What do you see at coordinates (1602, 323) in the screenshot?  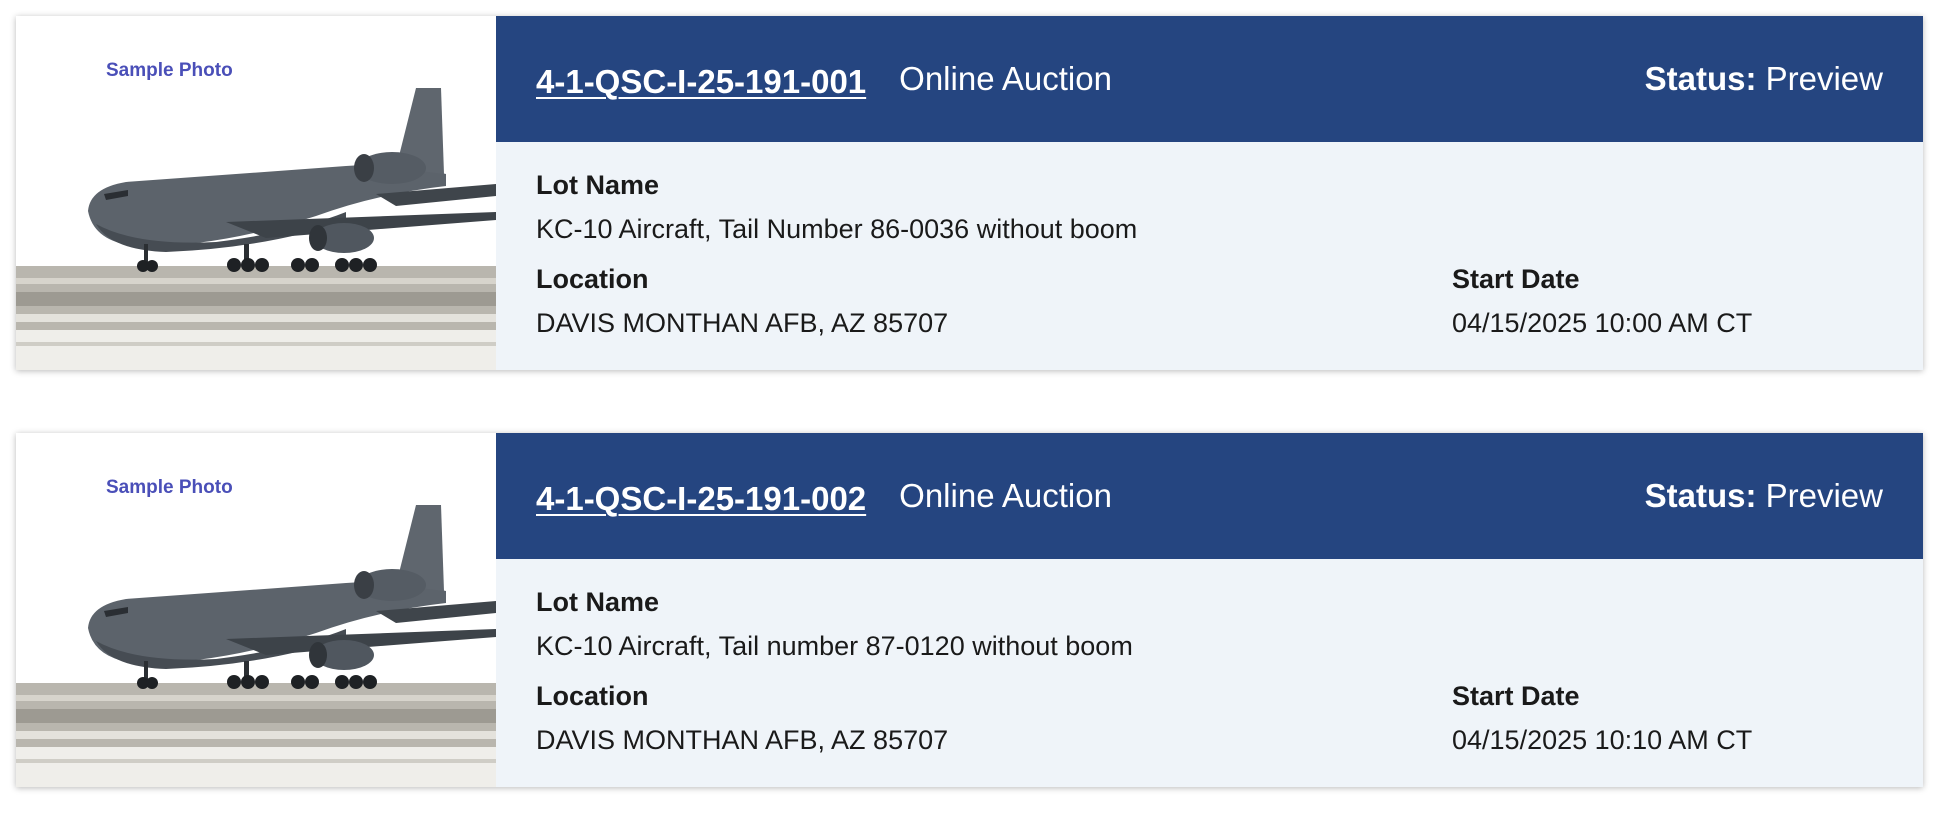 I see `start-date-value: 04/15/2025 10:00 AM CT` at bounding box center [1602, 323].